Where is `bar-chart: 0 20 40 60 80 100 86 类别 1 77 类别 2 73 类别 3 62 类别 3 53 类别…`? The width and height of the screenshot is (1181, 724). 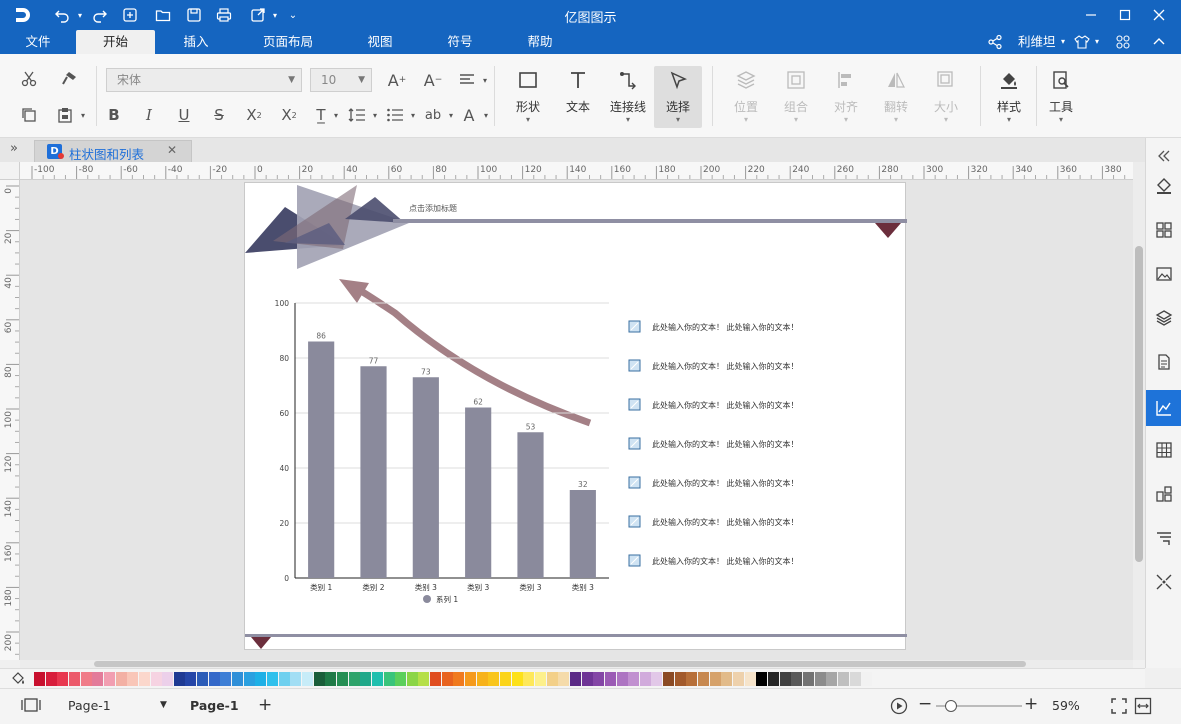
bar-chart: 0 20 40 60 80 100 86 类别 1 77 类别 2 73 类别 3 62 类别 3 53 类别… is located at coordinates (442, 451).